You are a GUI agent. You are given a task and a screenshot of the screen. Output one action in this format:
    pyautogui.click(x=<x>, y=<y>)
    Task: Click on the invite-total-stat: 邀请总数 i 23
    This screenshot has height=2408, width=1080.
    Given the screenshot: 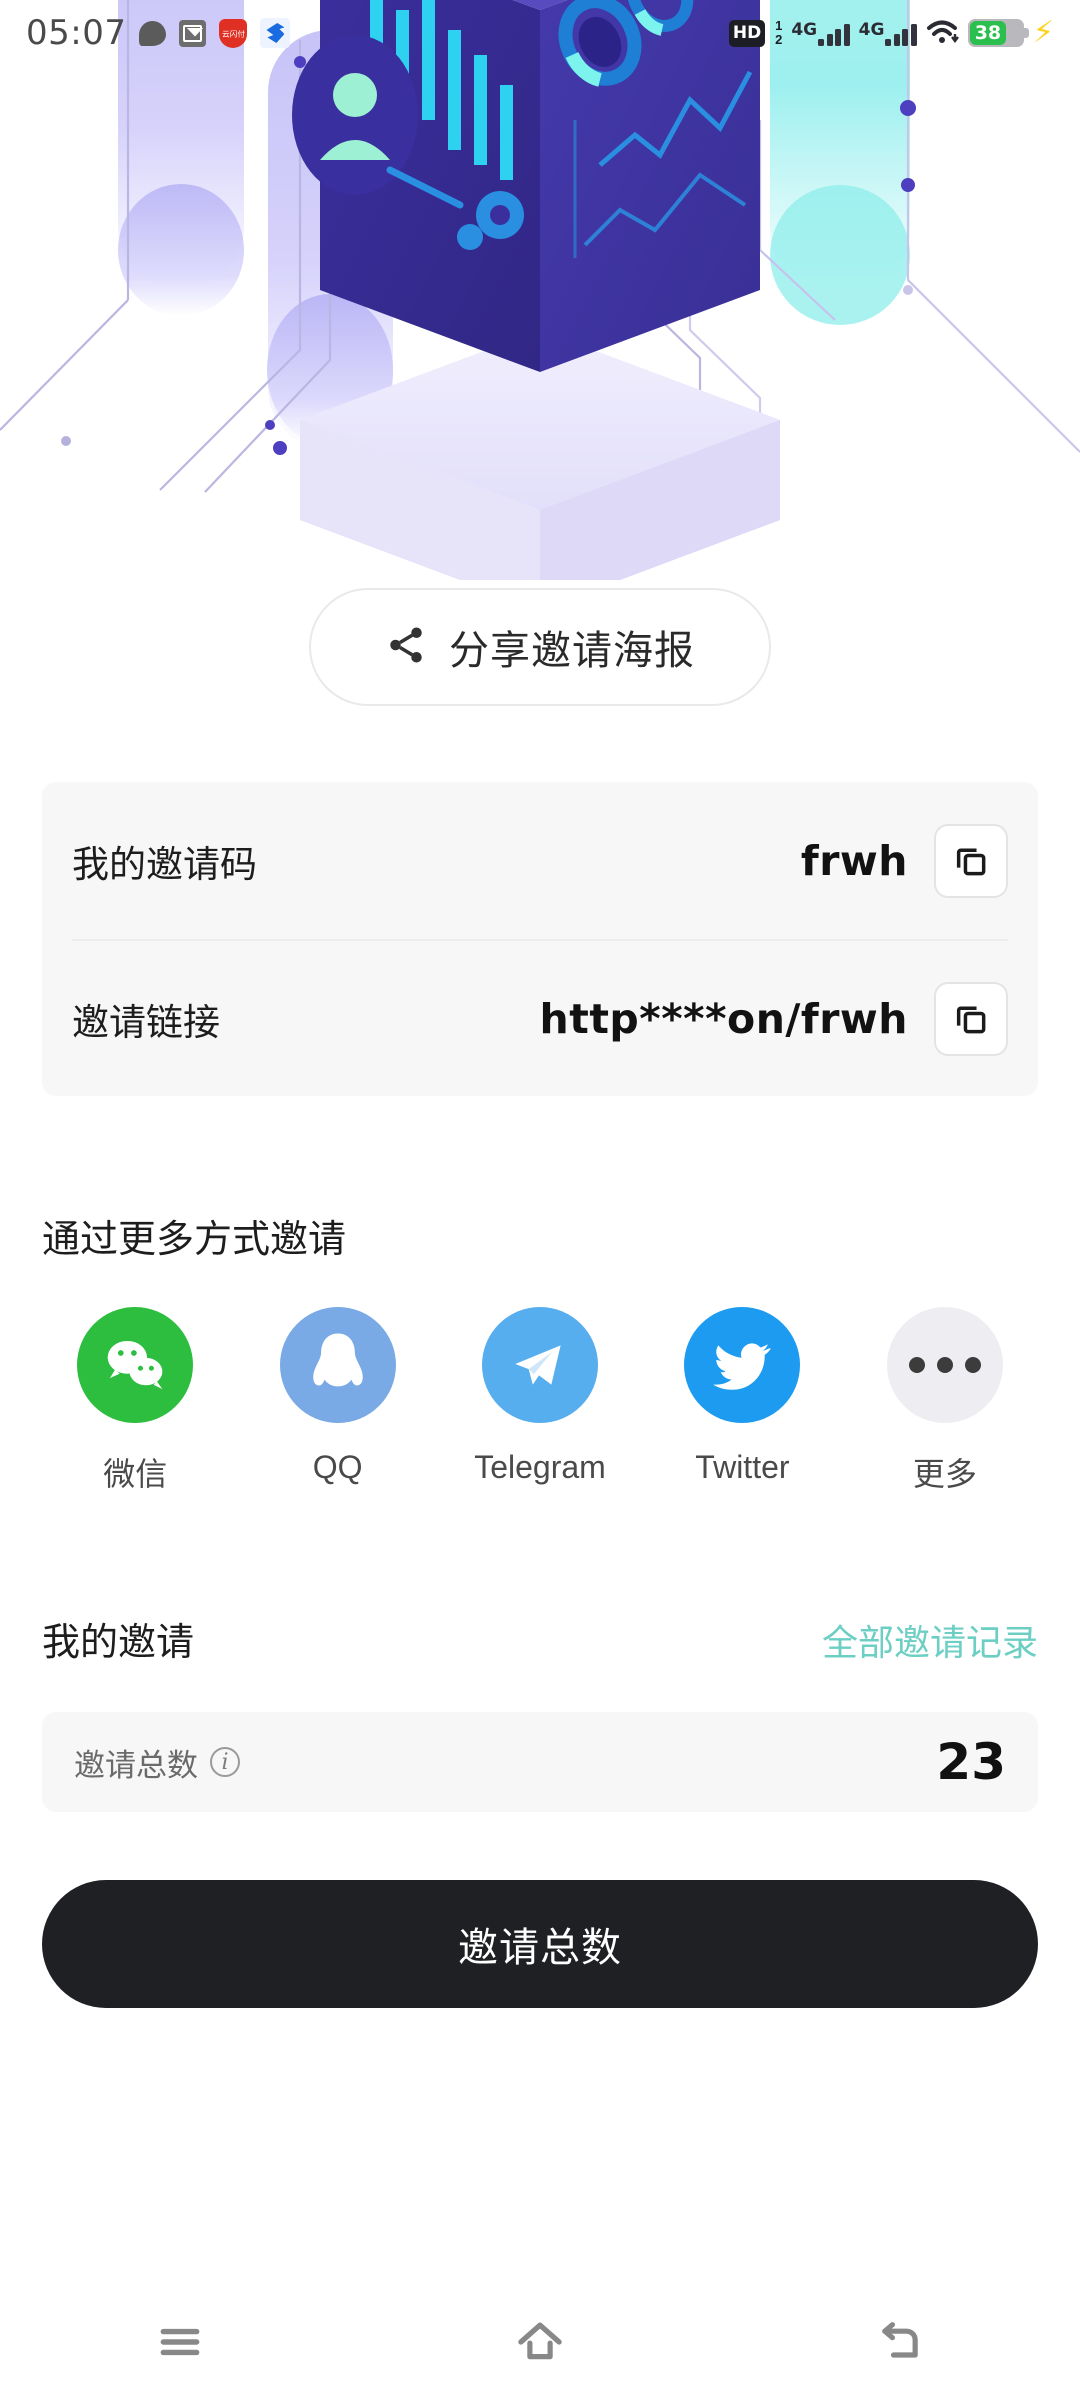 What is the action you would take?
    pyautogui.click(x=540, y=1762)
    